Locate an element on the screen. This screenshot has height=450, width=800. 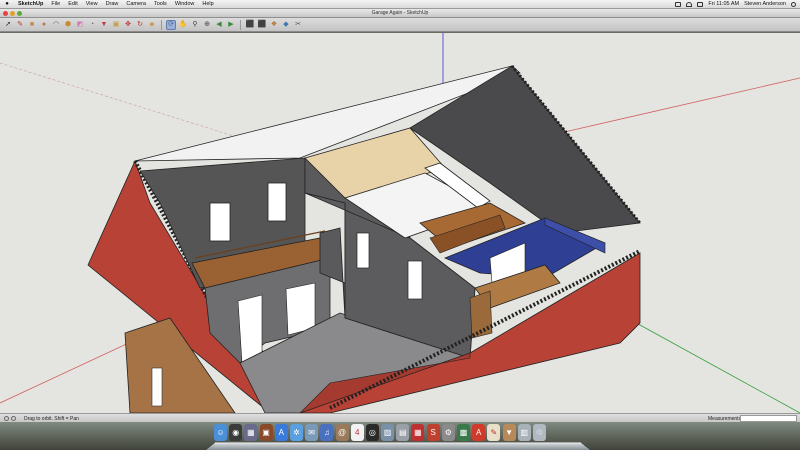
menu-camera: Camera is located at coordinates (136, 4).